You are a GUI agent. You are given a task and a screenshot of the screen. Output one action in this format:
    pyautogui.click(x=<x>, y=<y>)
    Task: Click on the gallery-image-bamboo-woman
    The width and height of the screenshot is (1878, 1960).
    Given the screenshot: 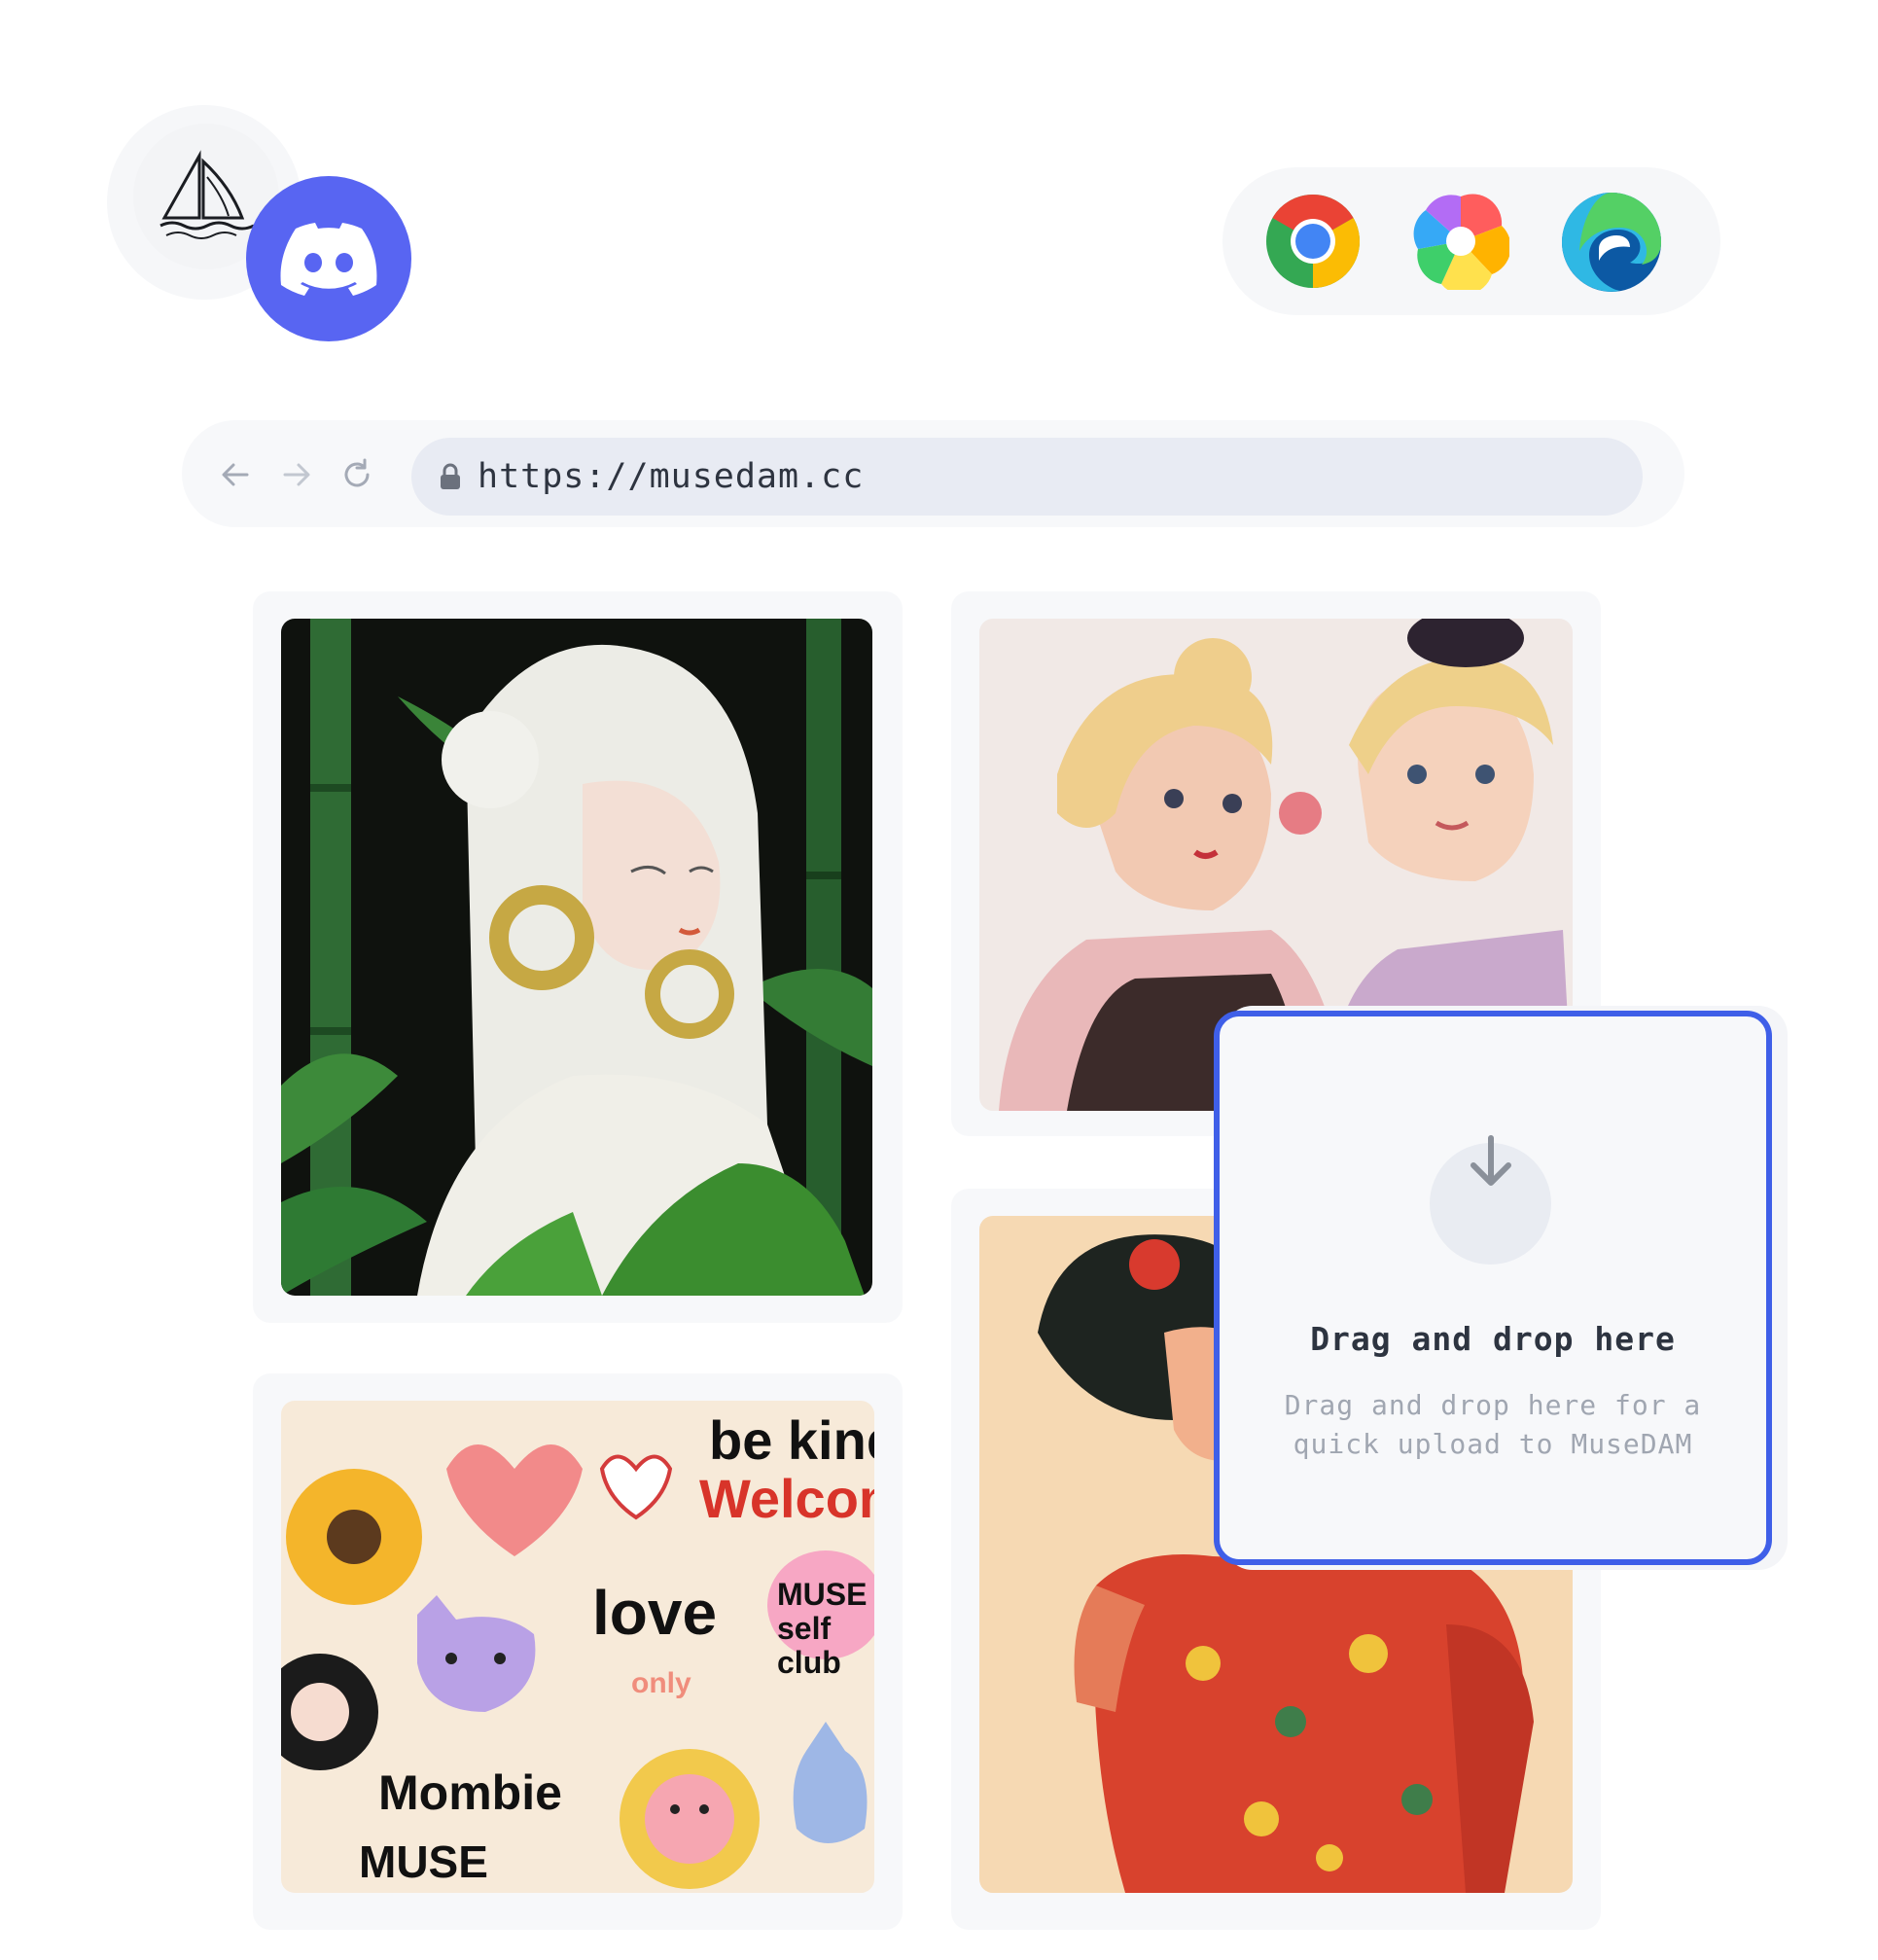 What is the action you would take?
    pyautogui.click(x=576, y=957)
    